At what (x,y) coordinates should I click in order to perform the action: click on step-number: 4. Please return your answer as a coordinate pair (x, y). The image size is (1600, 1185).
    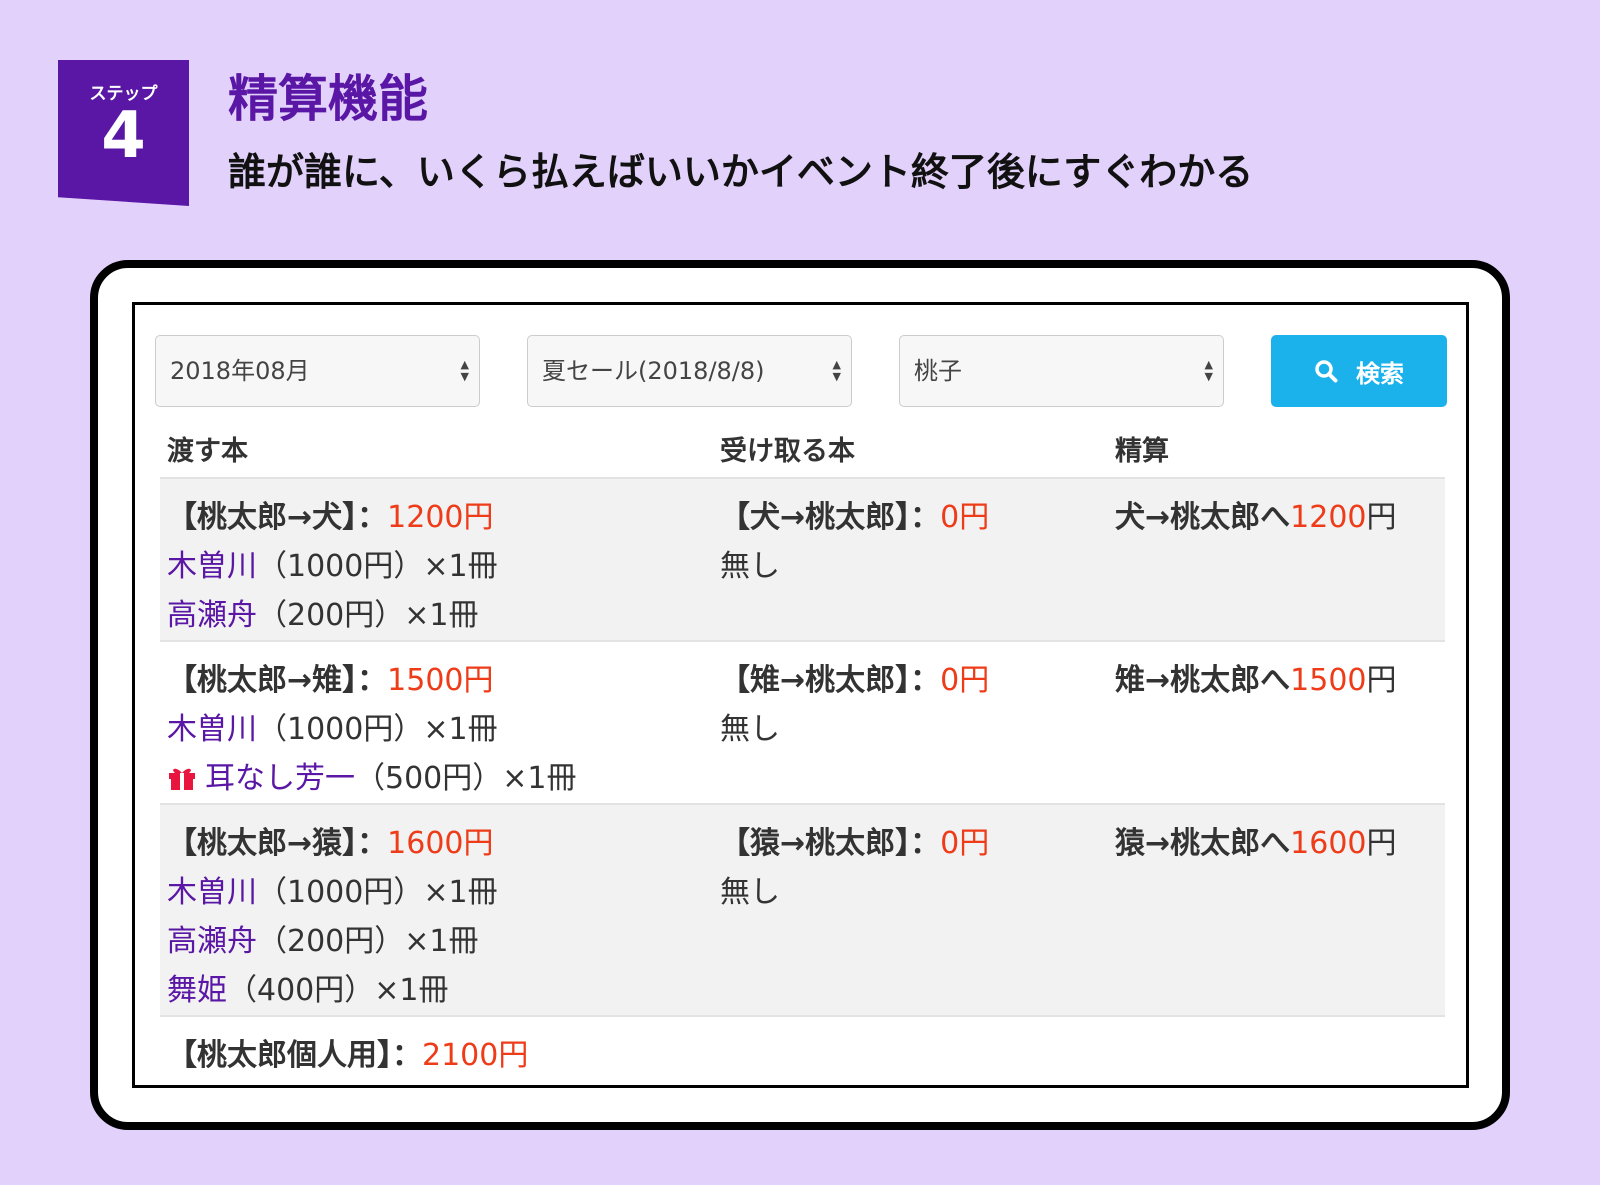
    Looking at the image, I should click on (123, 136).